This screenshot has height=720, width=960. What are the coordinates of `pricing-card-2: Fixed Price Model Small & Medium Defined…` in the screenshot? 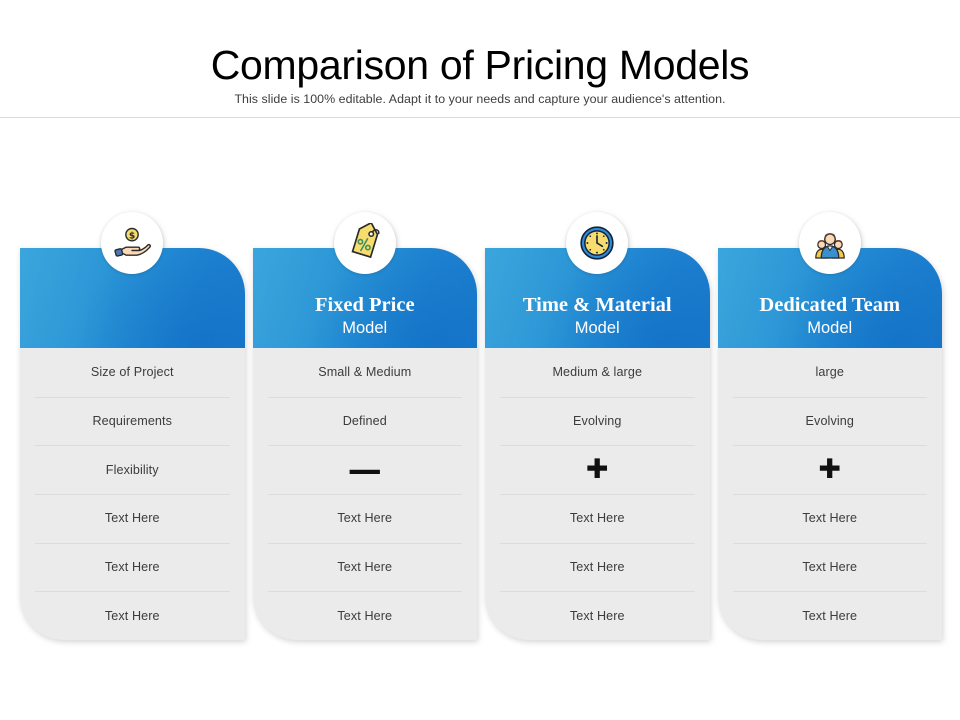 It's located at (365, 426).